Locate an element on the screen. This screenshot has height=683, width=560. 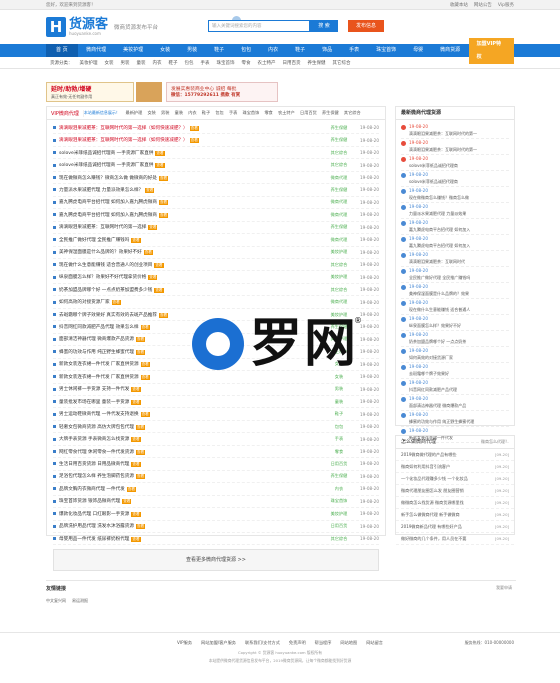
category-item: 零食 is located at coordinates (246, 63).